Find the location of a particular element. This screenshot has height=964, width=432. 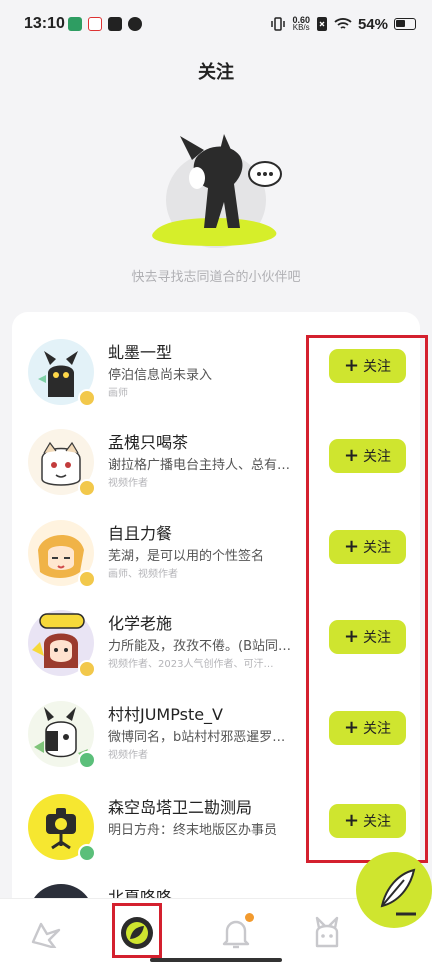

follow-tab-highlight is located at coordinates (137, 930).